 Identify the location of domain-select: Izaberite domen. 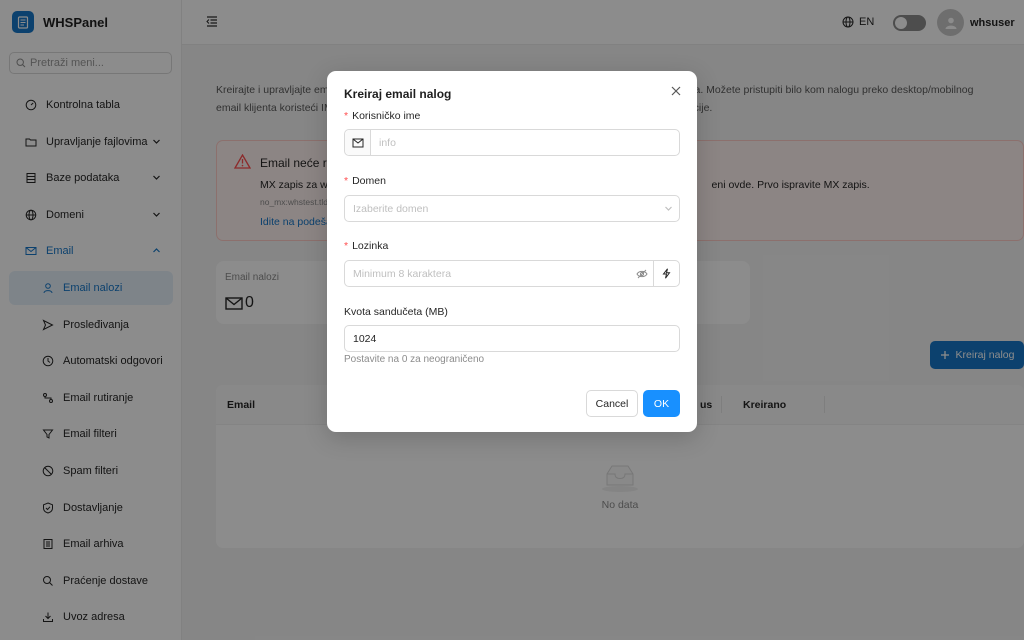
(512, 208).